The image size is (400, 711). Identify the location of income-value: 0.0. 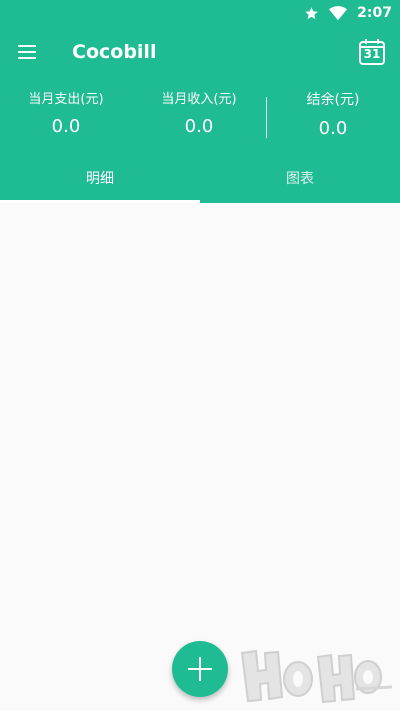
(199, 126).